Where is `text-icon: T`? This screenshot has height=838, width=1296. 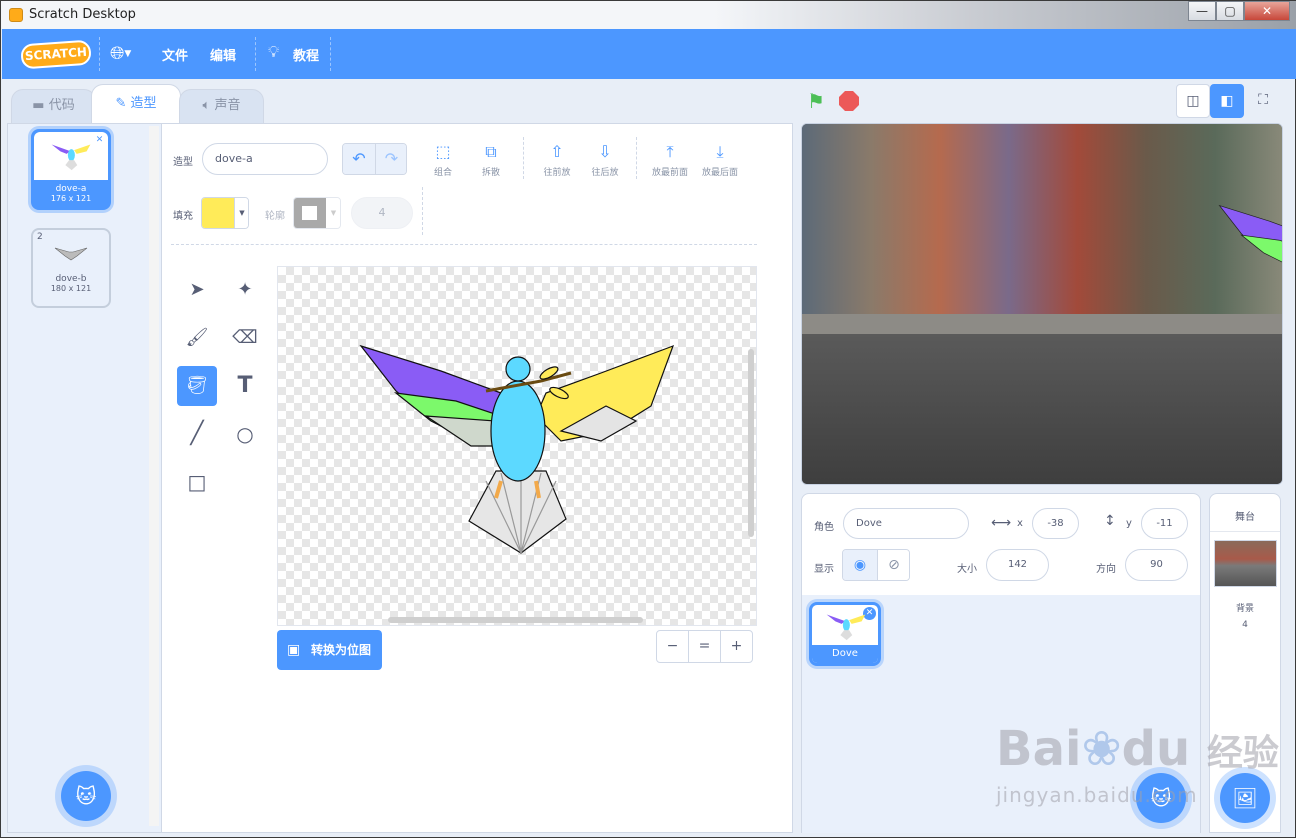
text-icon: T is located at coordinates (245, 385).